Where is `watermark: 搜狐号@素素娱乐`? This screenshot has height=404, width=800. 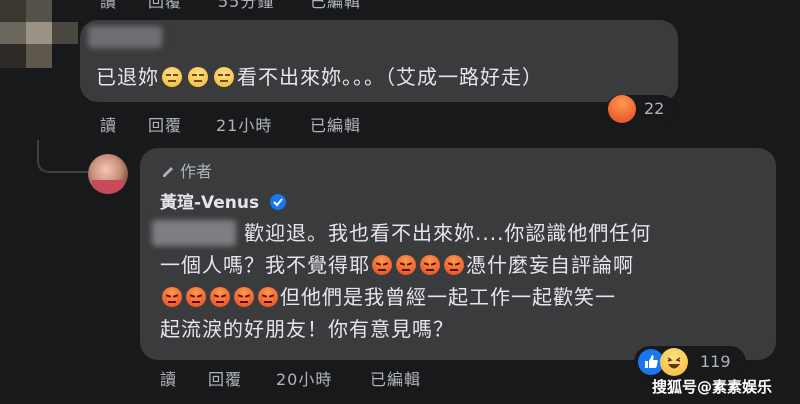 watermark: 搜狐号@素素娱乐 is located at coordinates (712, 387).